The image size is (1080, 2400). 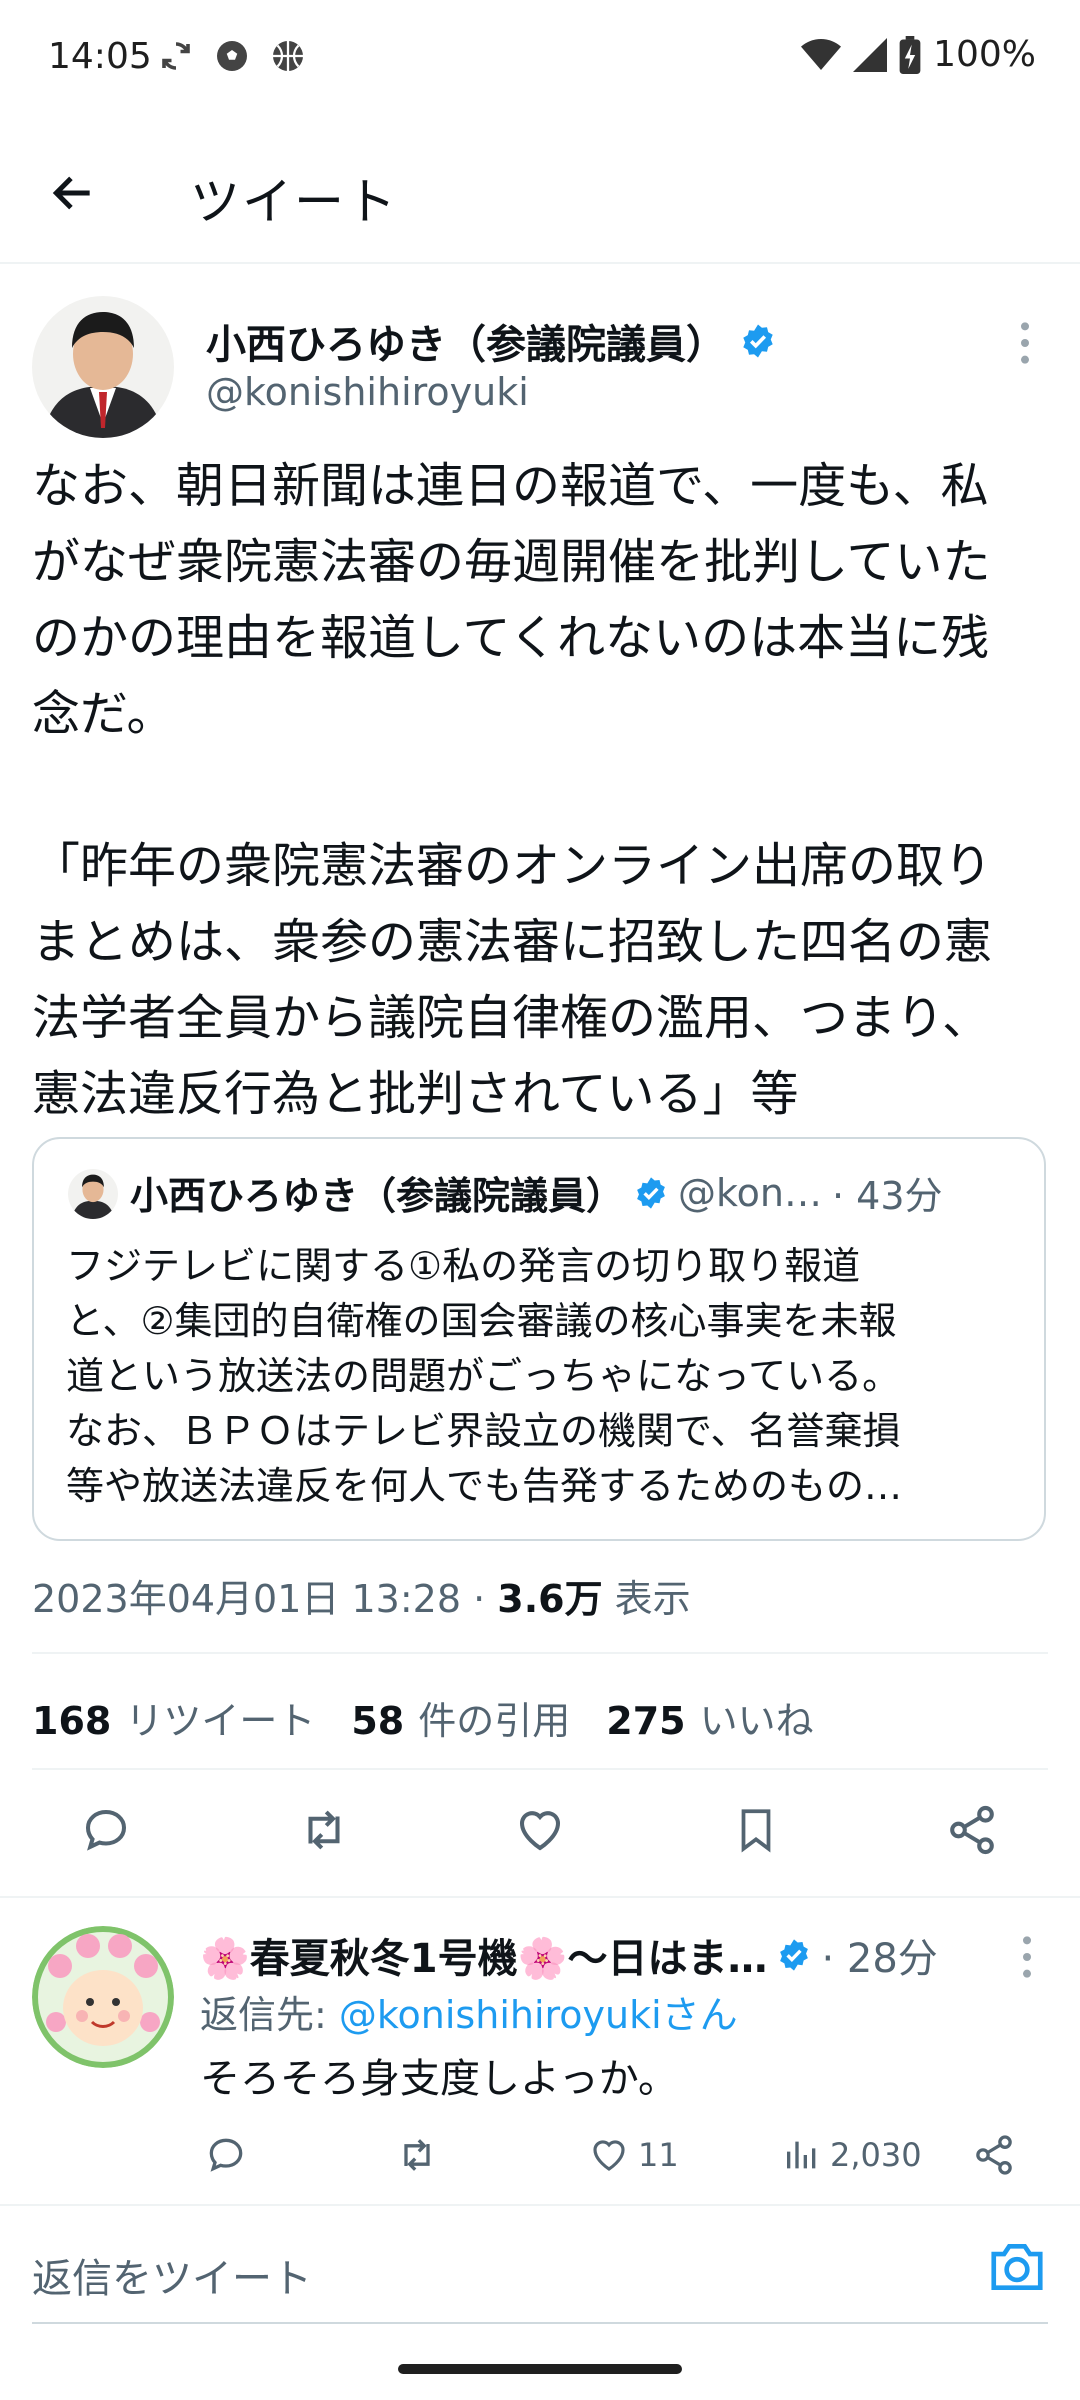 I want to click on status-system-icons: 100%, so click(x=918, y=54).